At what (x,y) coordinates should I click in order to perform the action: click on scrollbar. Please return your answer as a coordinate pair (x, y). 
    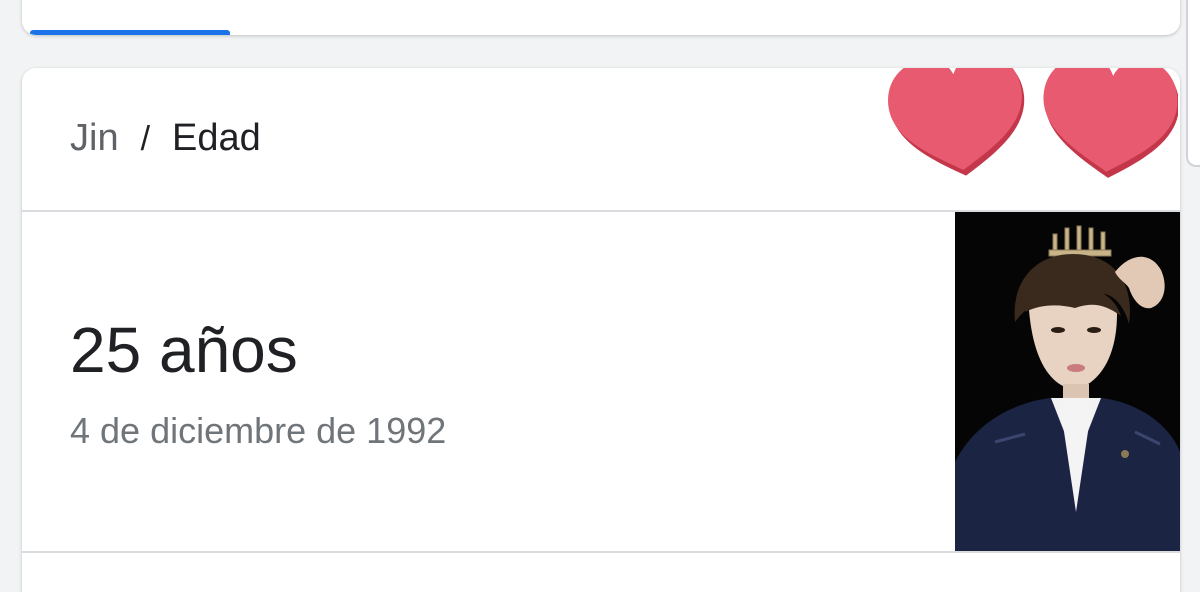
    Looking at the image, I should click on (1193, 83).